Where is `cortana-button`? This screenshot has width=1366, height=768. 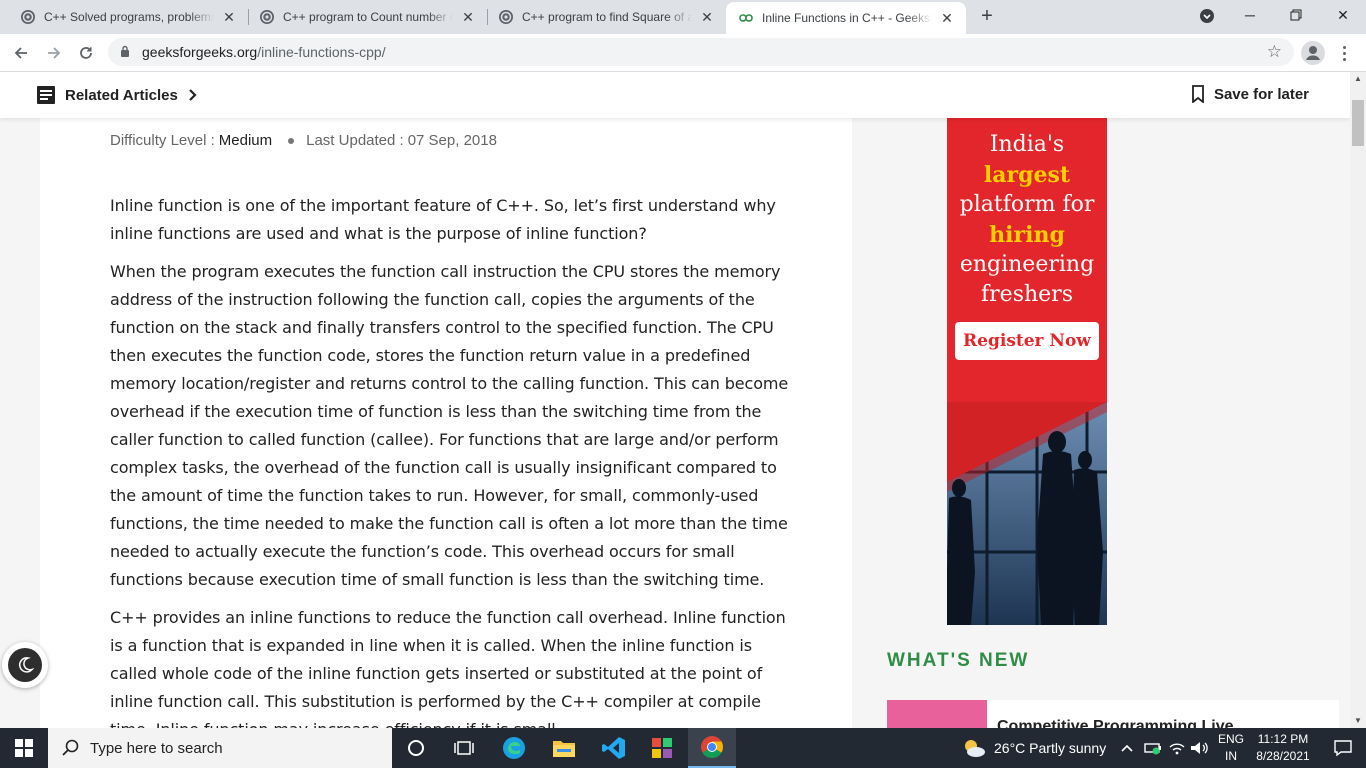
cortana-button is located at coordinates (416, 748).